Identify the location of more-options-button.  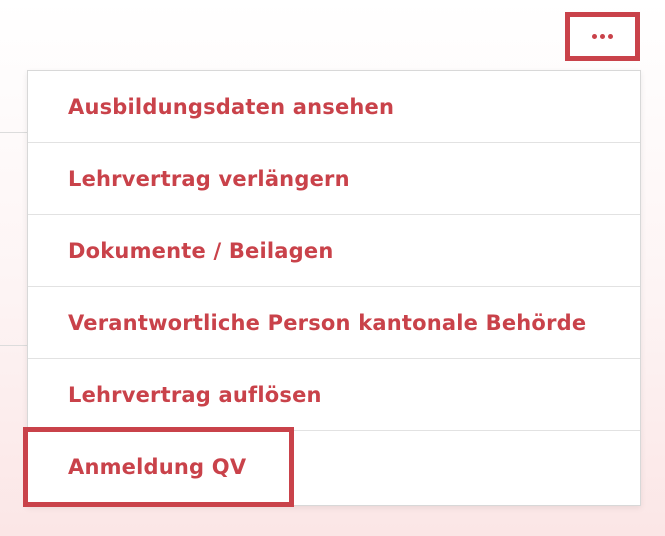
(602, 36).